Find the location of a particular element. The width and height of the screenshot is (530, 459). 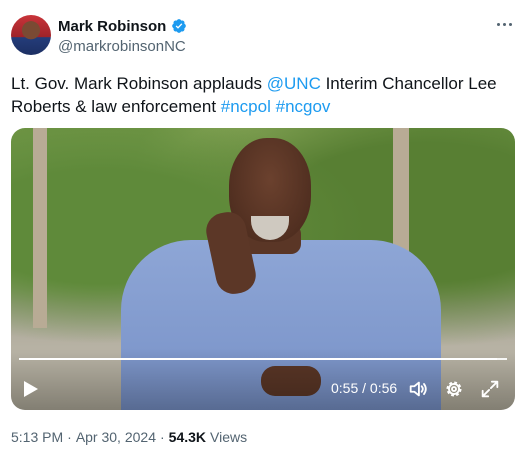

fullscreen-icon is located at coordinates (490, 389).